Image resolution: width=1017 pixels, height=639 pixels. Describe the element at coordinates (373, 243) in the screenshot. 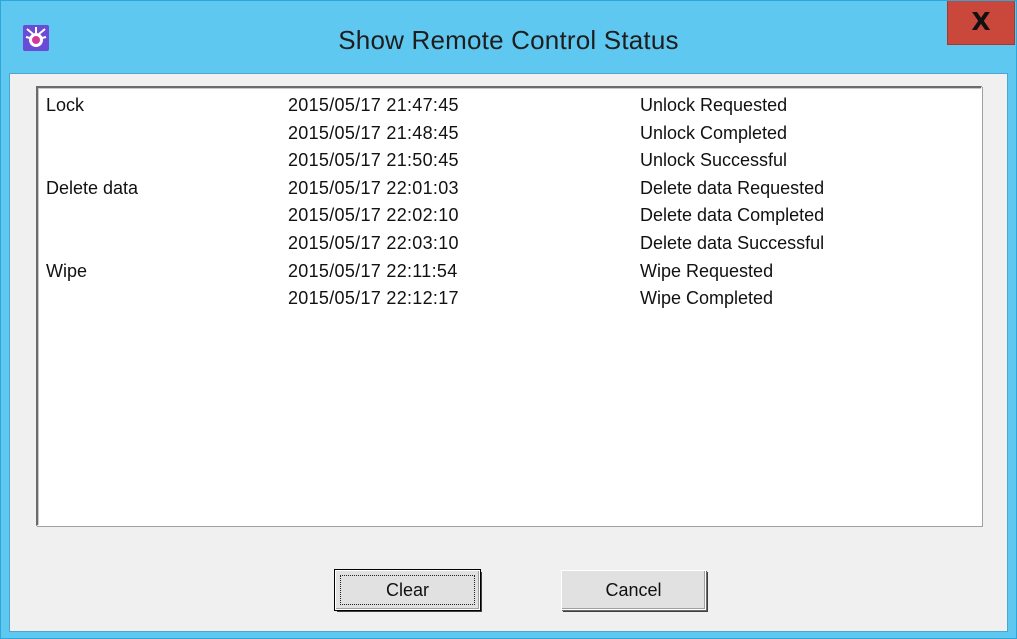

I see `timestamp-cell: 2015/05/17 22:03:10` at that location.